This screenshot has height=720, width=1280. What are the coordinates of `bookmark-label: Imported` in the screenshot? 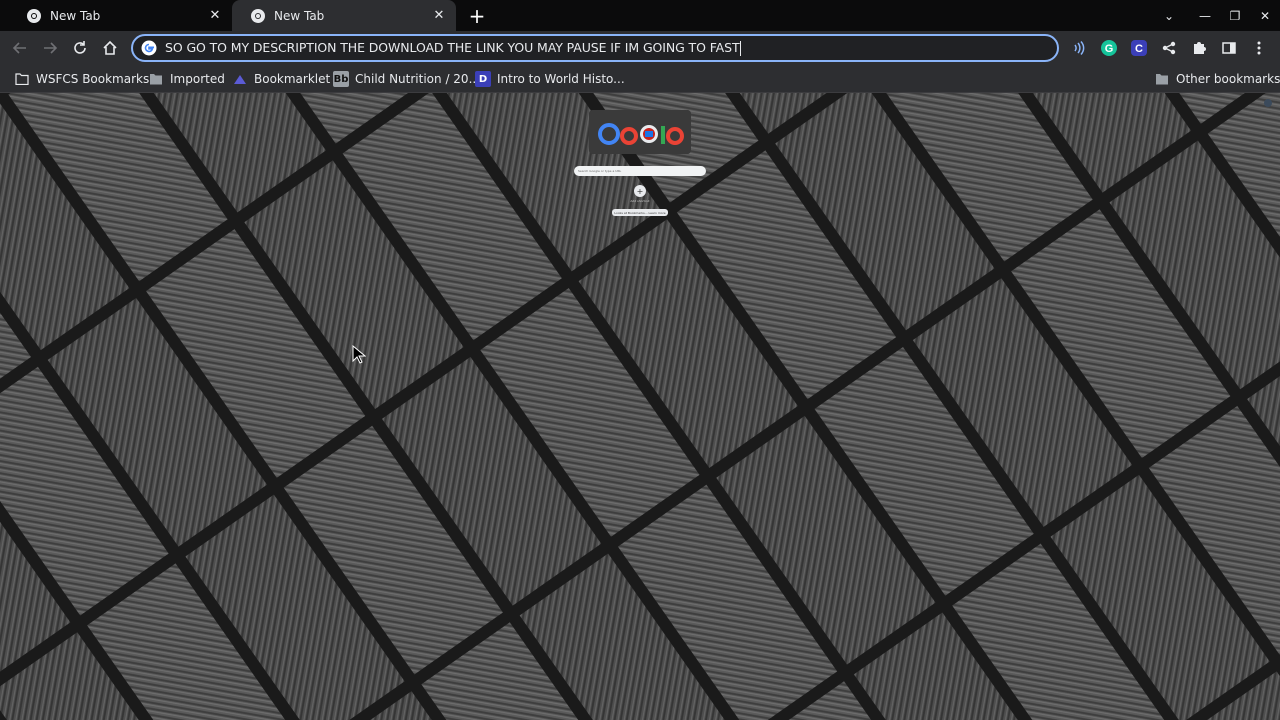 It's located at (197, 79).